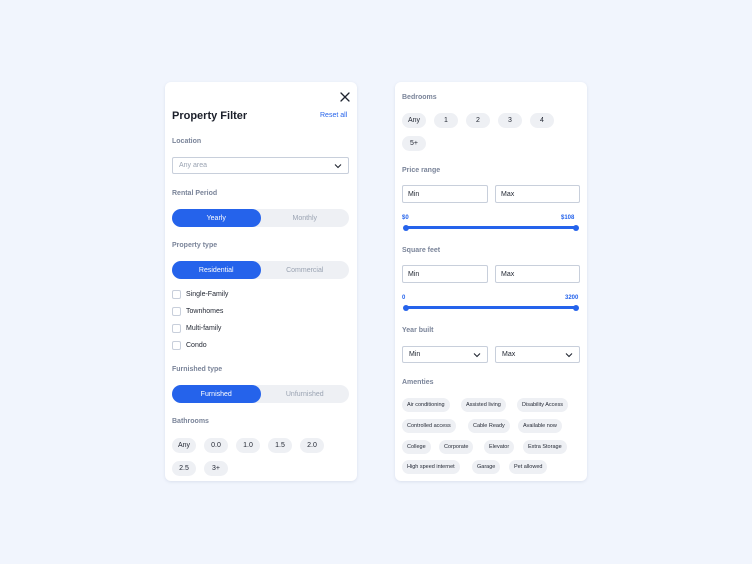 This screenshot has height=564, width=752. What do you see at coordinates (312, 445) in the screenshot?
I see `bathroom-chip-2-0: 2.0` at bounding box center [312, 445].